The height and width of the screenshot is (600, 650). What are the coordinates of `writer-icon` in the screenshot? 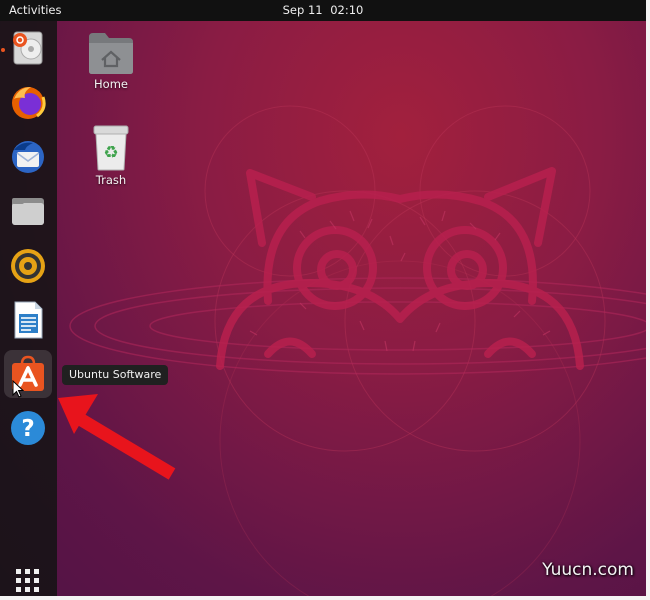 It's located at (28, 320).